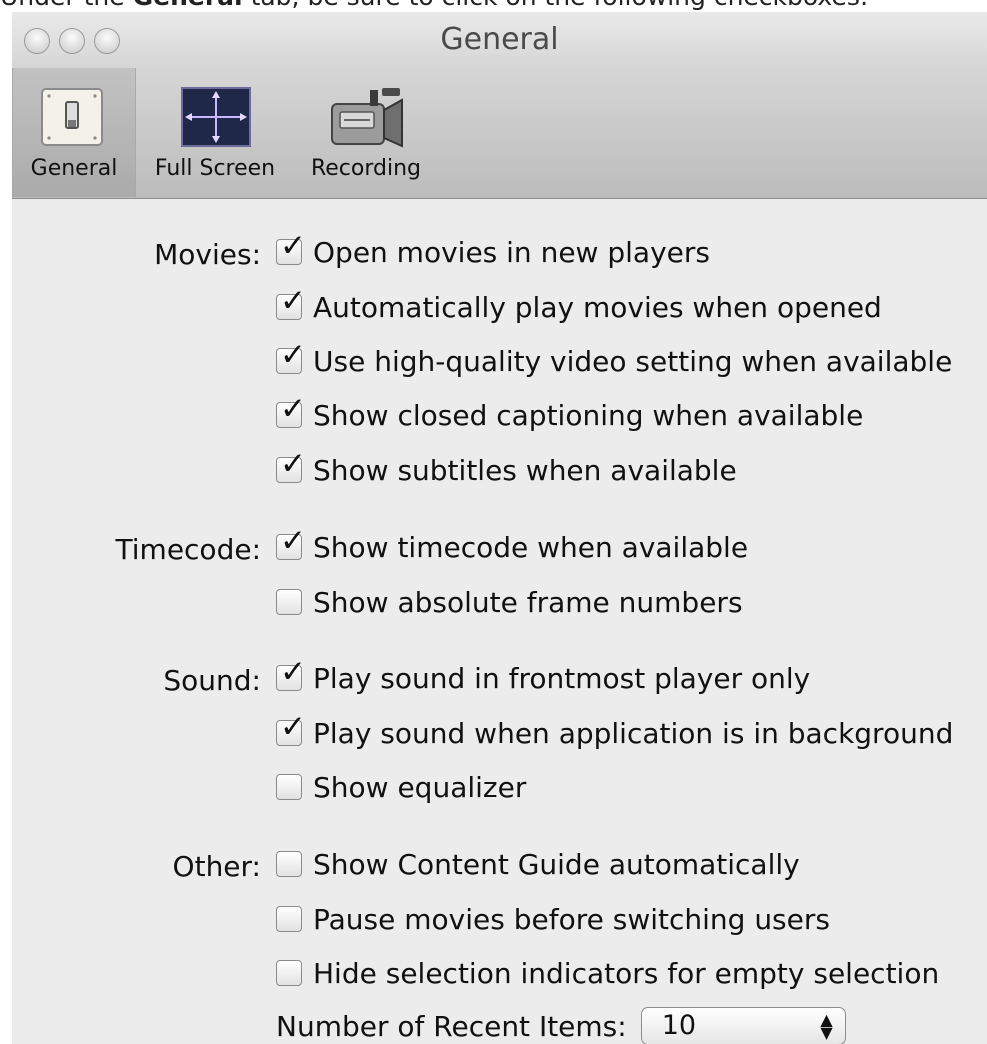 The image size is (987, 1044). Describe the element at coordinates (571, 919) in the screenshot. I see `option-label: Pause movies before switching users` at that location.